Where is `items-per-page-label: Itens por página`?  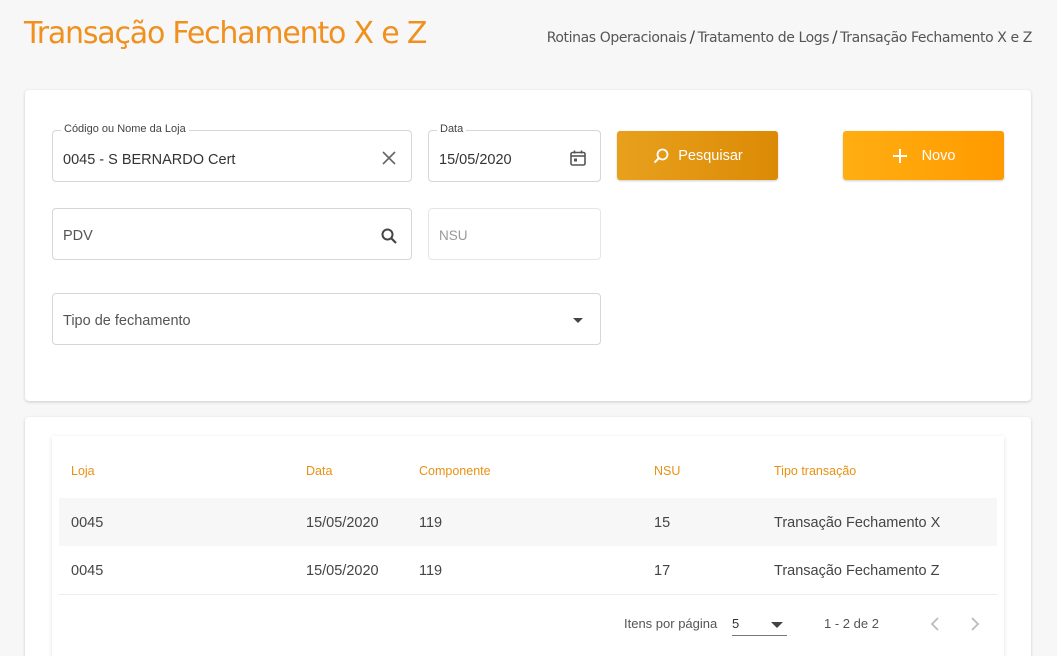 items-per-page-label: Itens por página is located at coordinates (671, 623).